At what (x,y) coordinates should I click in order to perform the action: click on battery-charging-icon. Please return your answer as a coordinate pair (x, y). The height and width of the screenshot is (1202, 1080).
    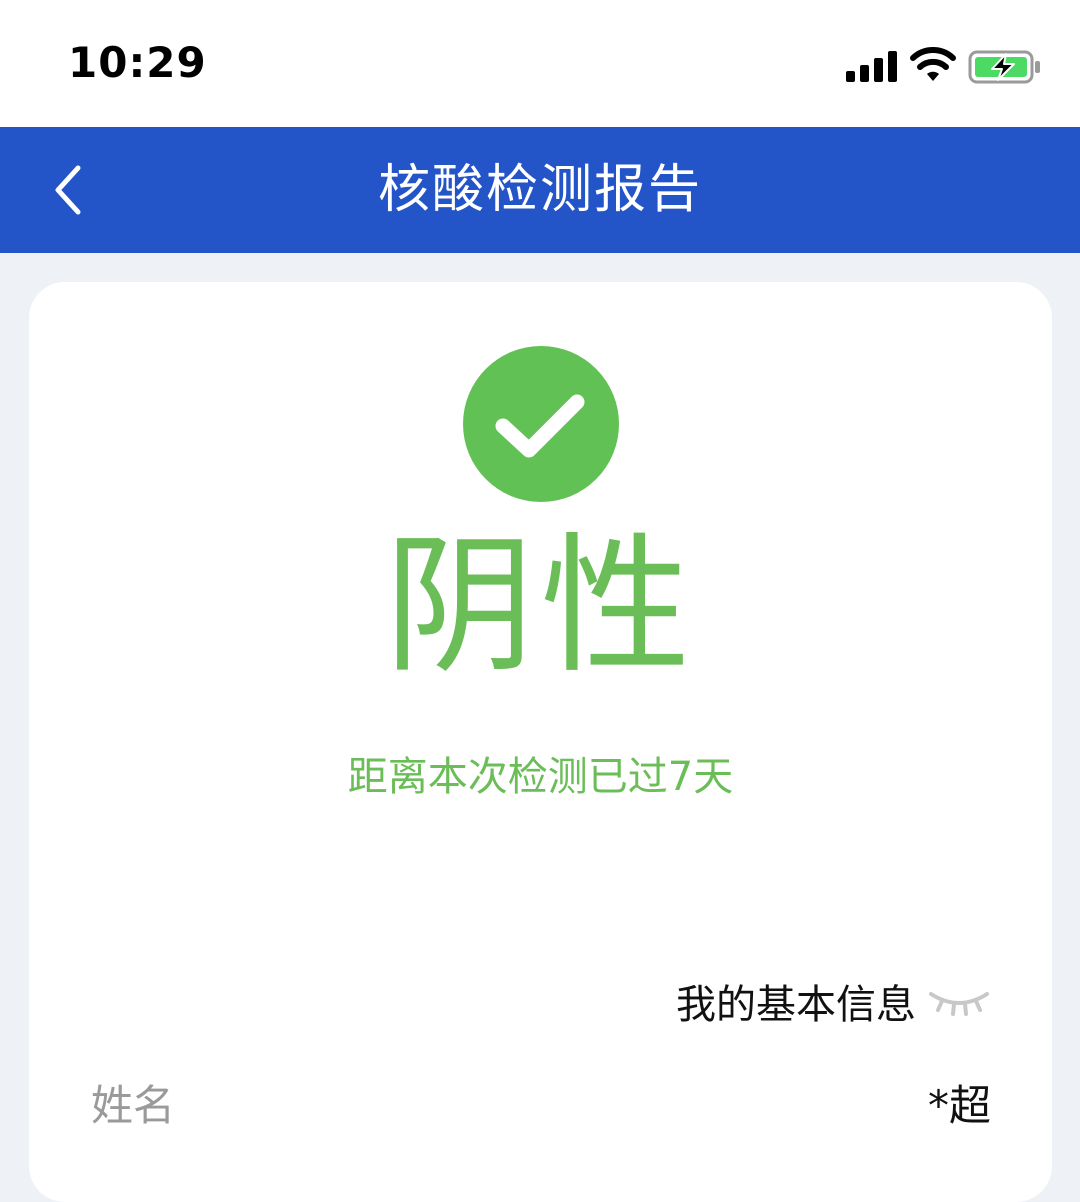
    Looking at the image, I should click on (1004, 67).